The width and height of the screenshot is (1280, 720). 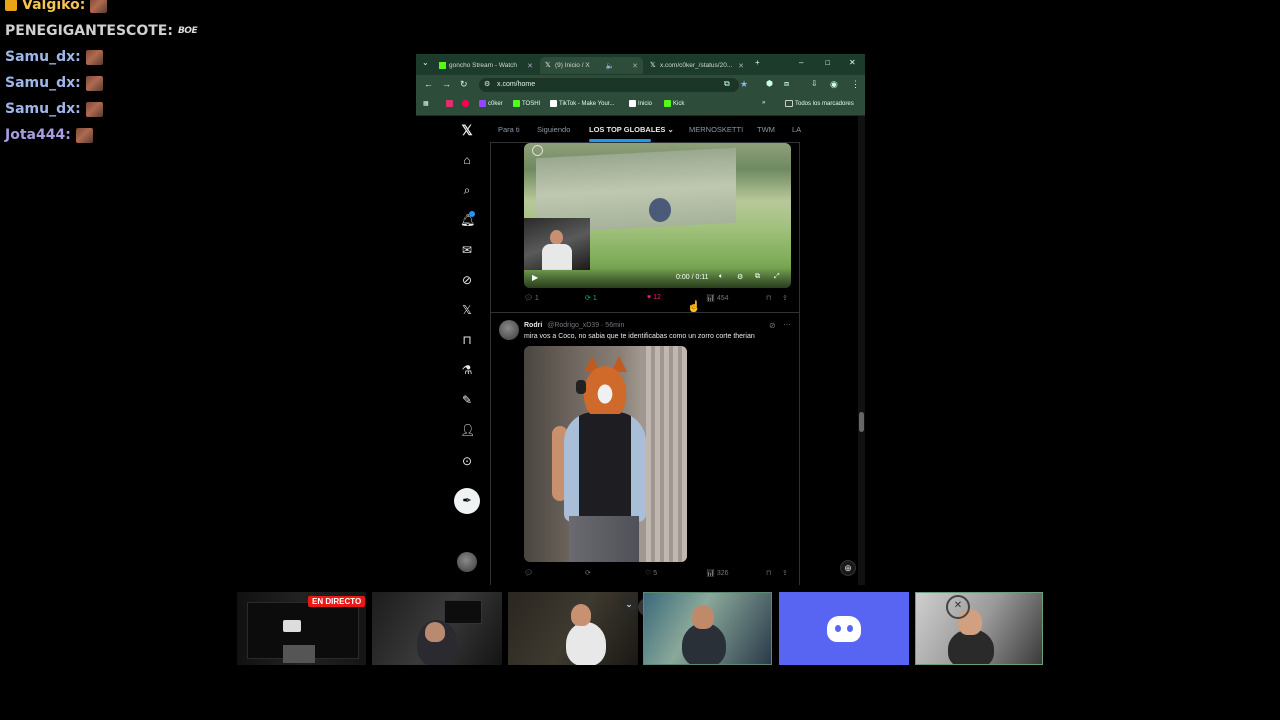 I want to click on account-avatar, so click(x=467, y=562).